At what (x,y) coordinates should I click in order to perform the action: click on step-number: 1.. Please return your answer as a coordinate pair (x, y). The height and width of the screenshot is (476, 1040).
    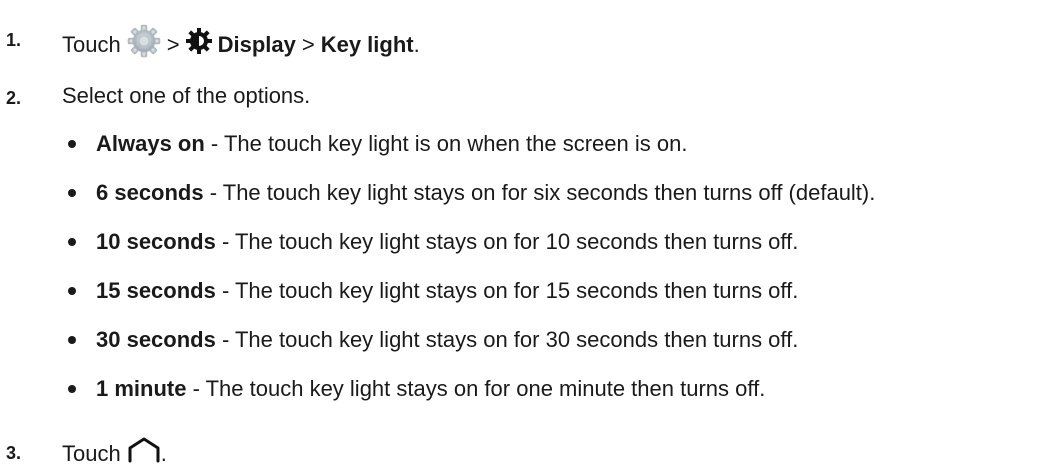
    Looking at the image, I should click on (14, 40).